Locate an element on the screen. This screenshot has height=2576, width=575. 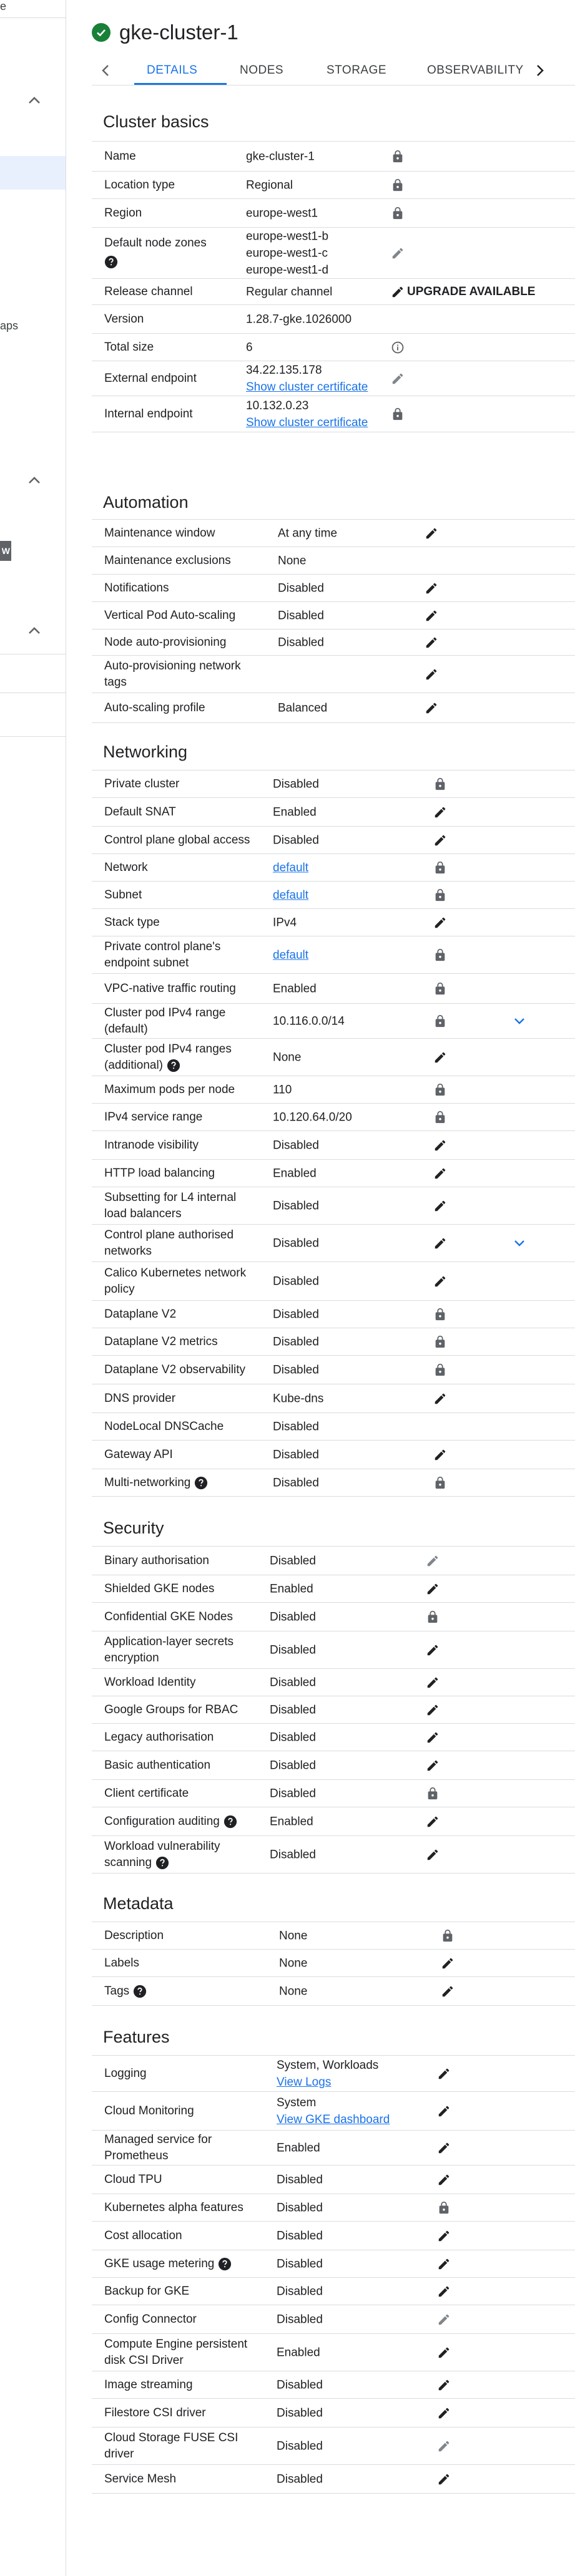
section-bottom-divider is located at coordinates (333, 2006).